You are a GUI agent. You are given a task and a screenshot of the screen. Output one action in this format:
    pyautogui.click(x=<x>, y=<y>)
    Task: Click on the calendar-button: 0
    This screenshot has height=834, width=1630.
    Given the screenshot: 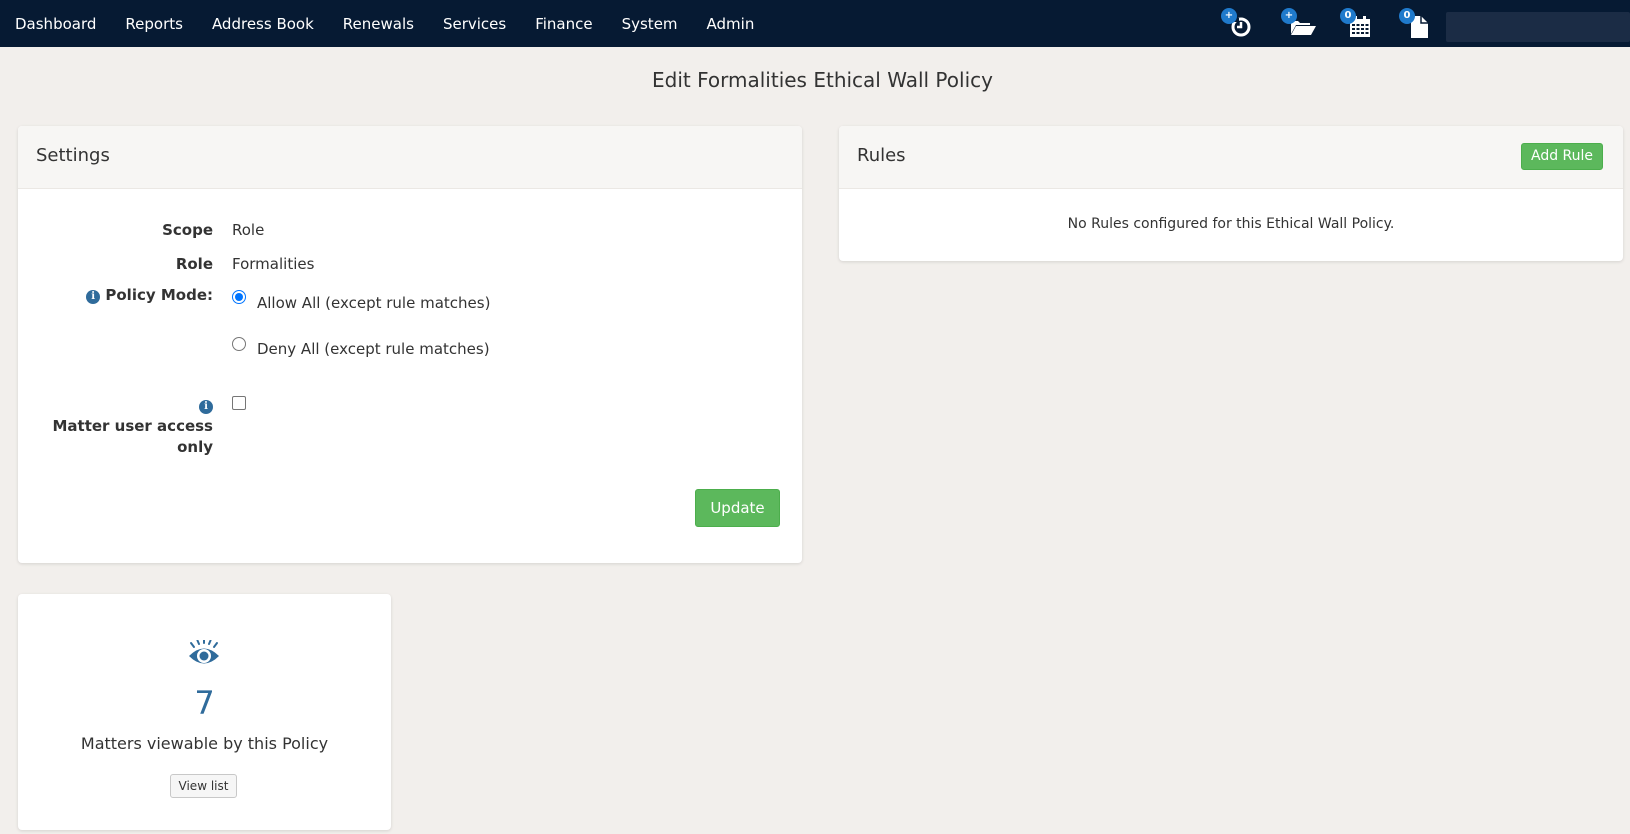 What is the action you would take?
    pyautogui.click(x=1356, y=23)
    